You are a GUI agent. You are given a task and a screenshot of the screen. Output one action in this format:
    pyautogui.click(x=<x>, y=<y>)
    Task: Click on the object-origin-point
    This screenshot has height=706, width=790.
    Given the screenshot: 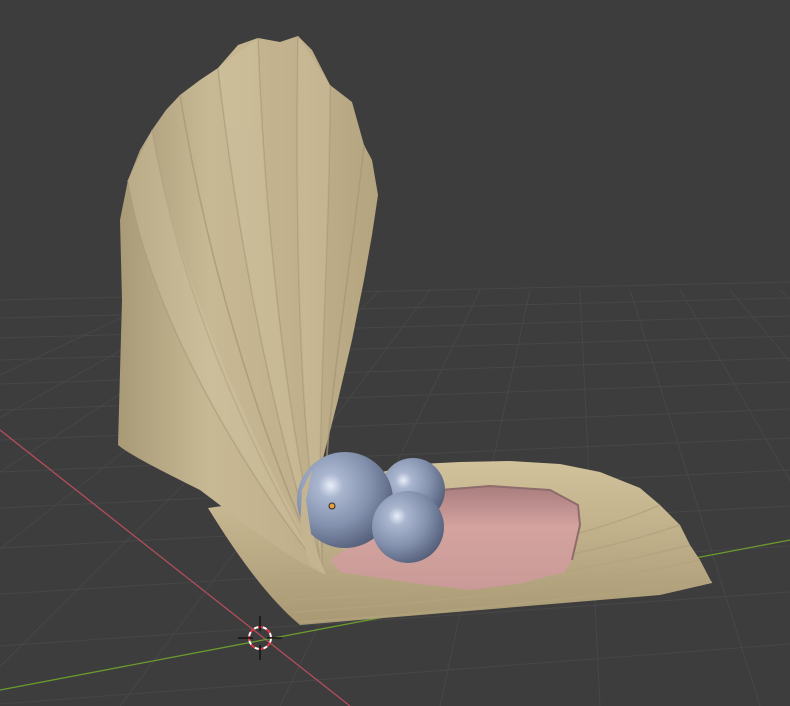 What is the action you would take?
    pyautogui.click(x=332, y=506)
    